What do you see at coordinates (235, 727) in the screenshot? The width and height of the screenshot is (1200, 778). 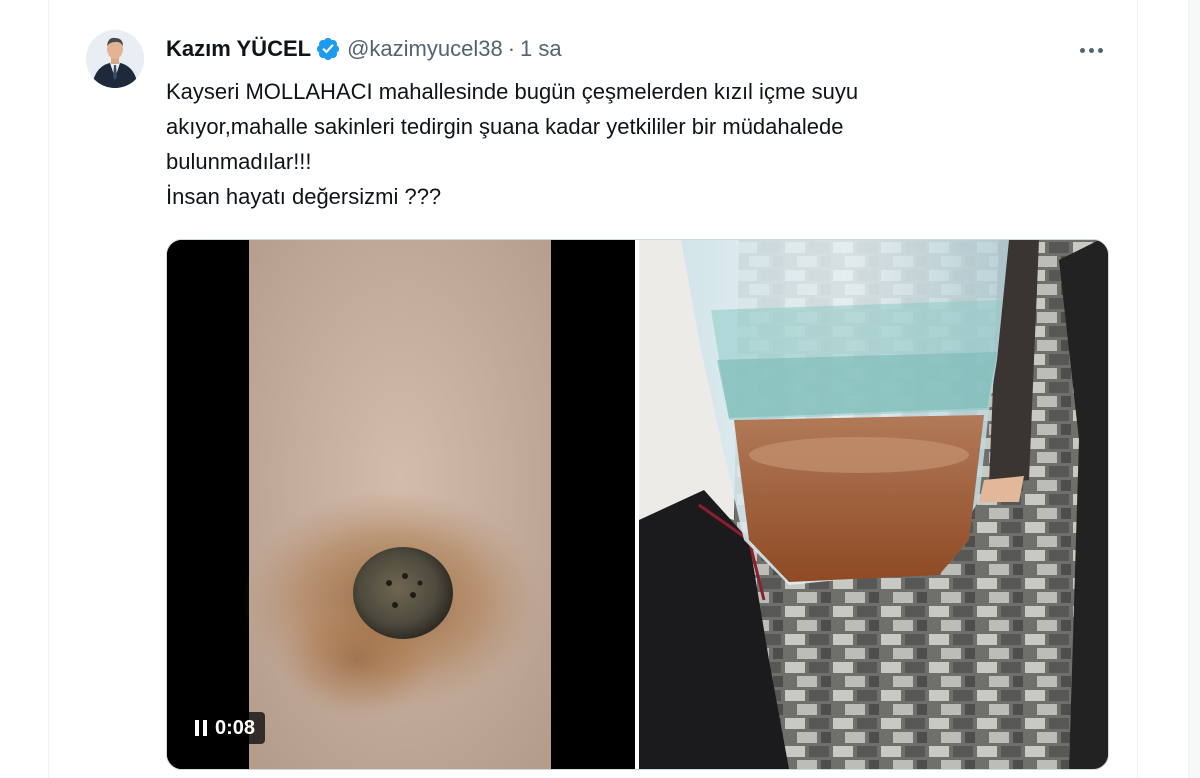 I see `video-duration: 0:08` at bounding box center [235, 727].